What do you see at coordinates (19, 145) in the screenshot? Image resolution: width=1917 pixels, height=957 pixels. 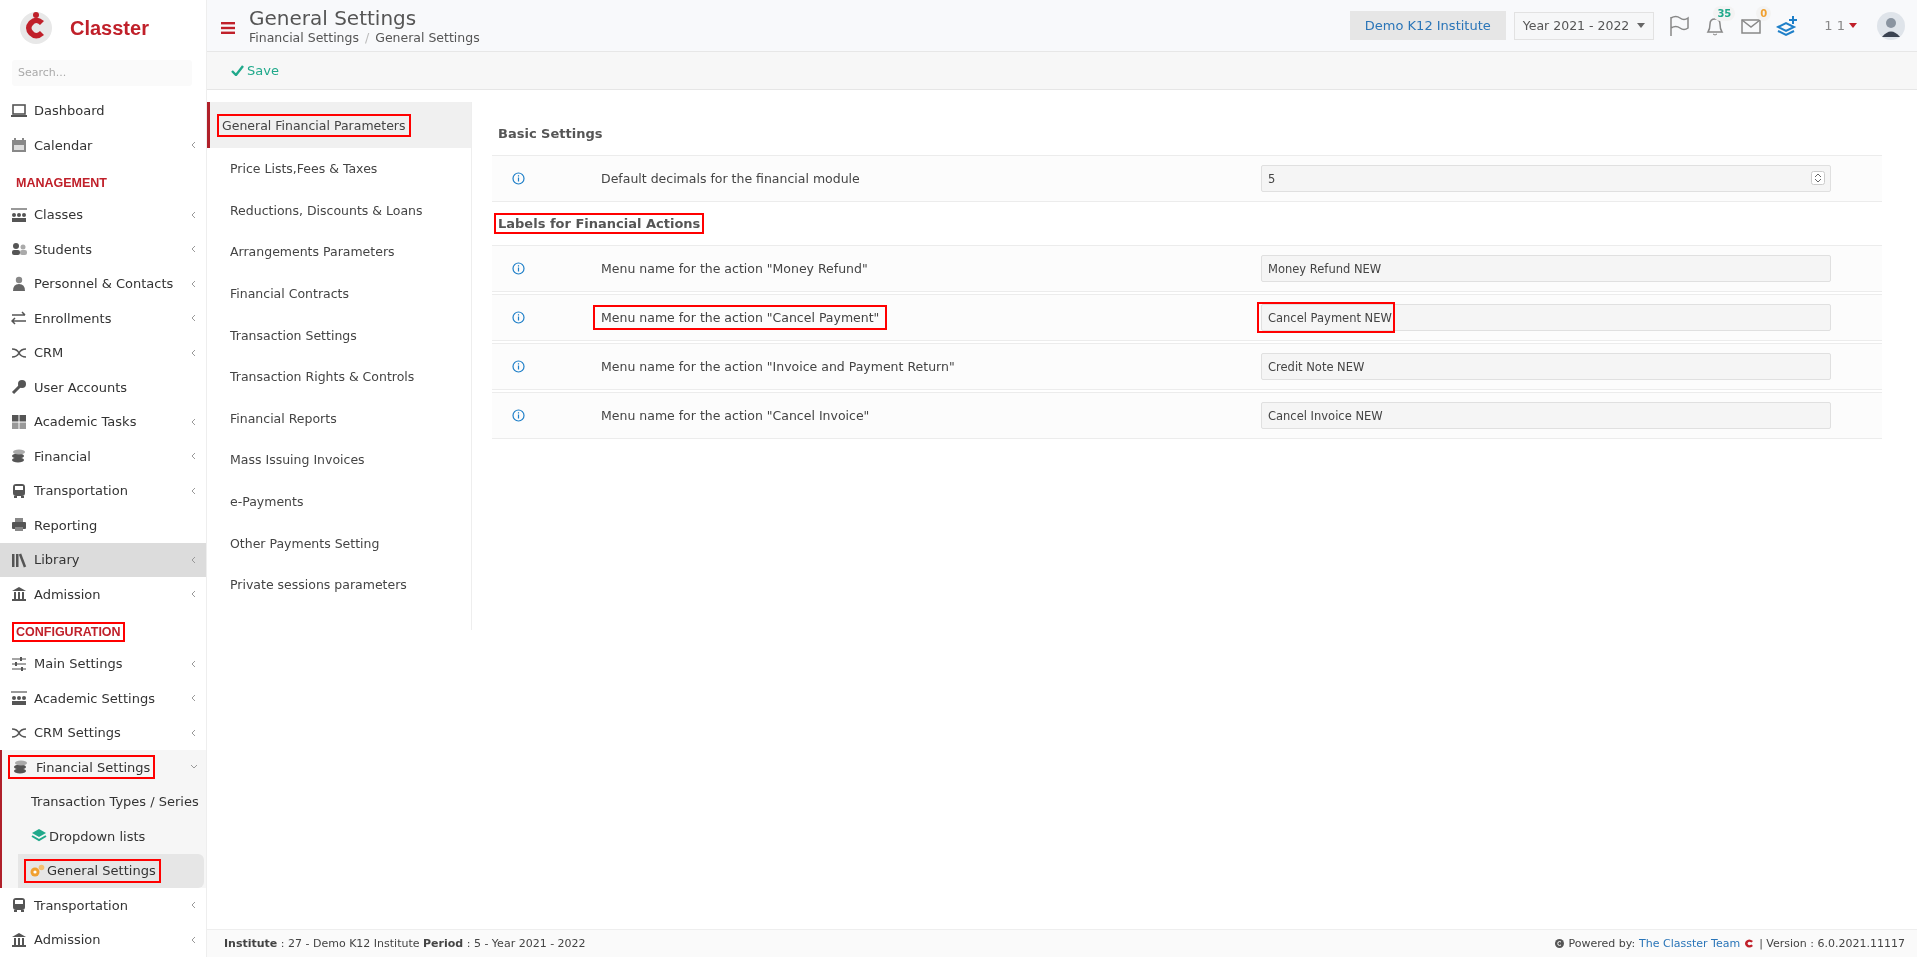 I see `calendar-icon` at bounding box center [19, 145].